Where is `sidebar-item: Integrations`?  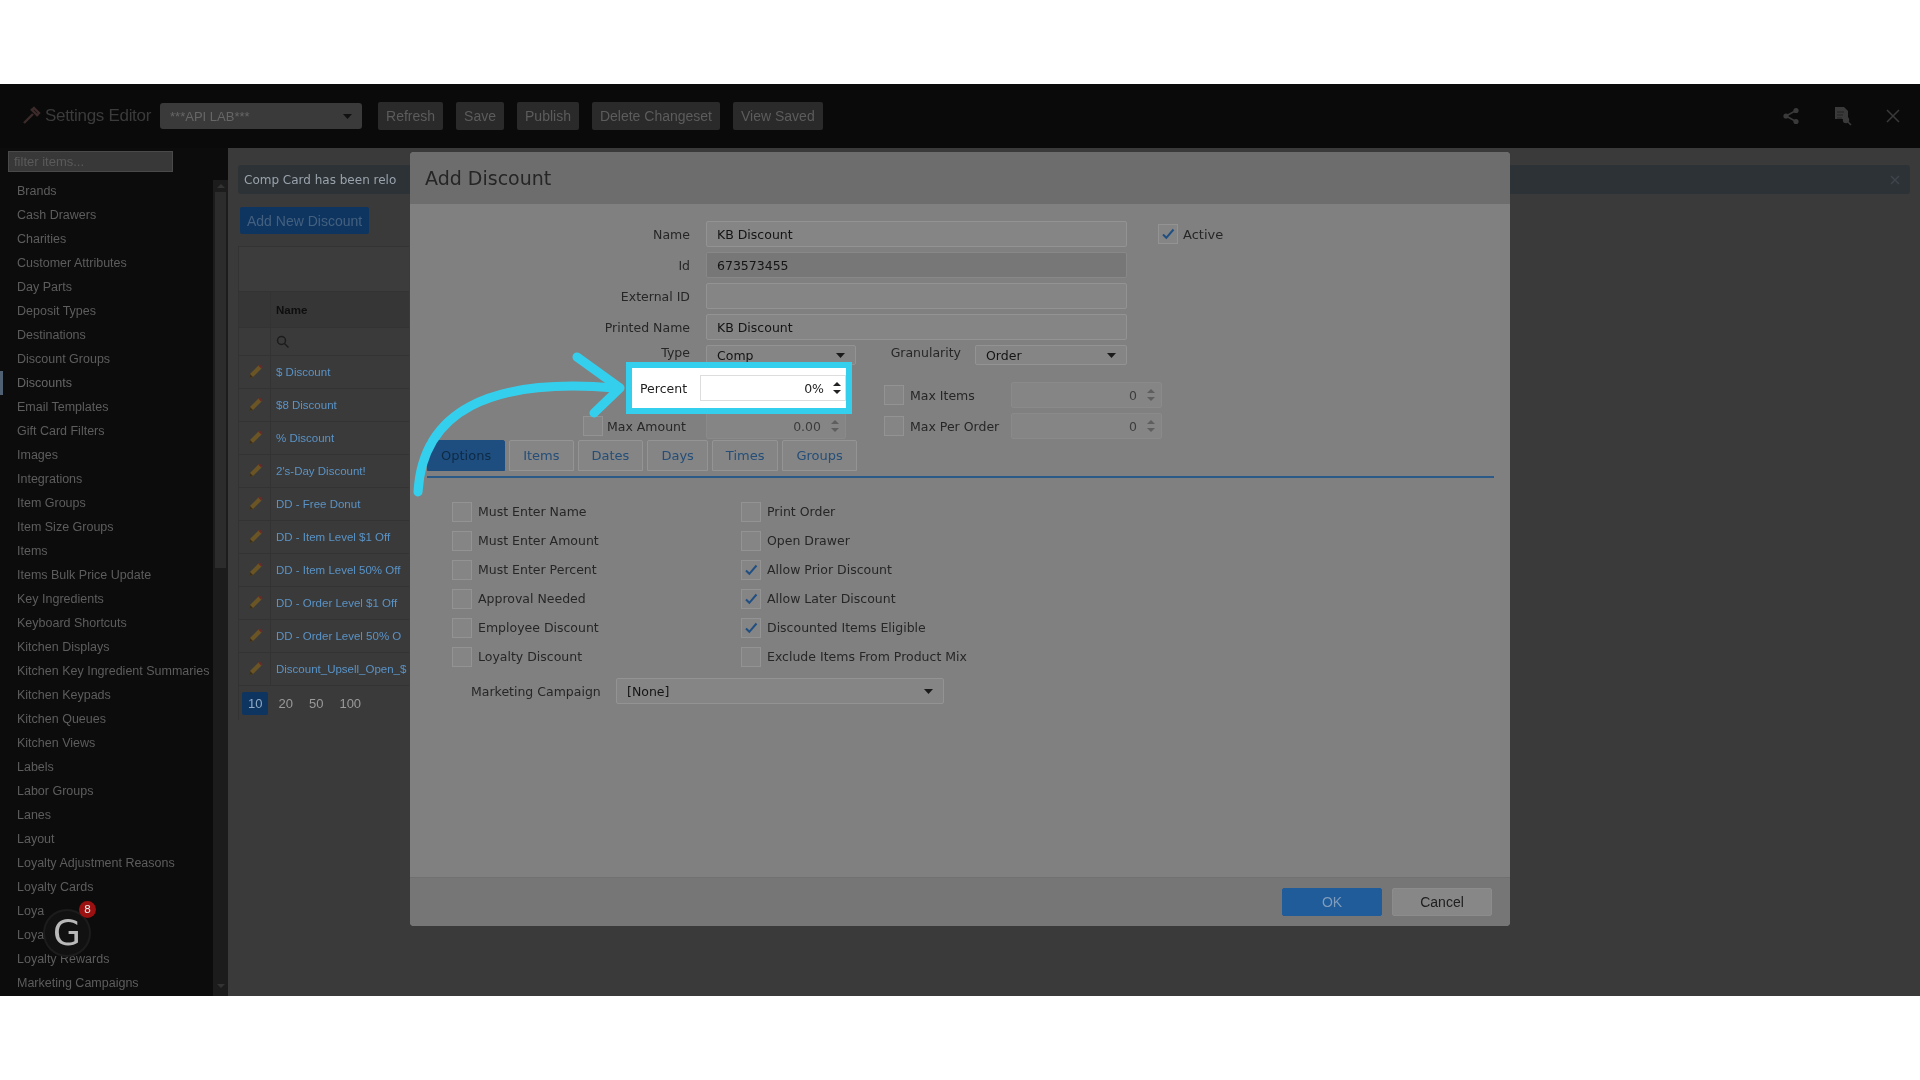
sidebar-item: Integrations is located at coordinates (41, 479).